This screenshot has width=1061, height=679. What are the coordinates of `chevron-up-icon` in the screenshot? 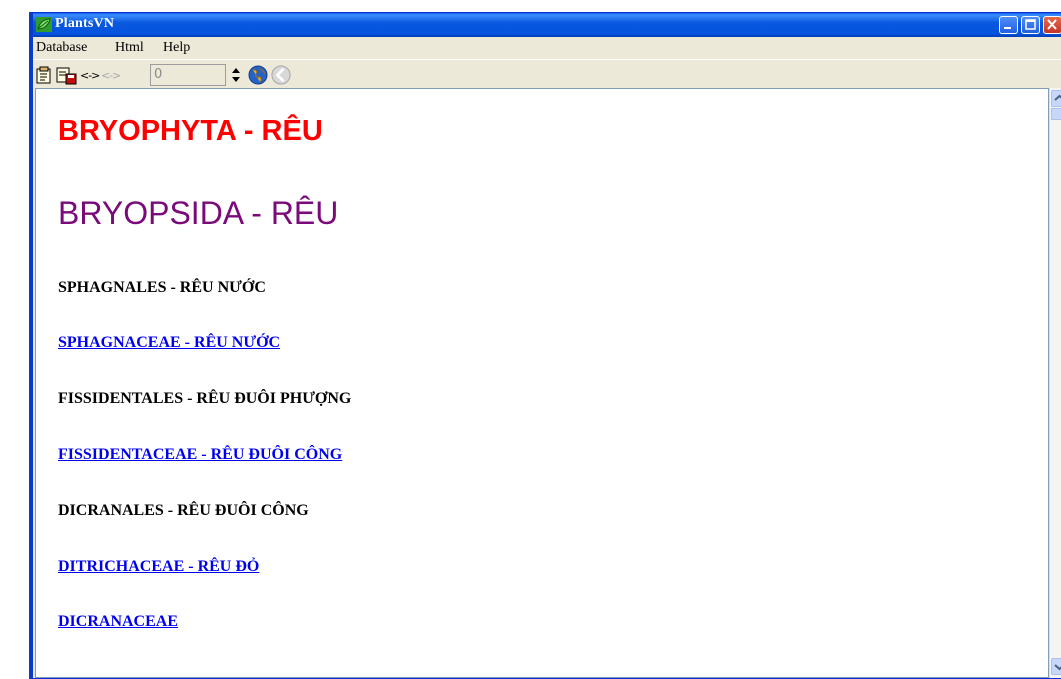 It's located at (1057, 97).